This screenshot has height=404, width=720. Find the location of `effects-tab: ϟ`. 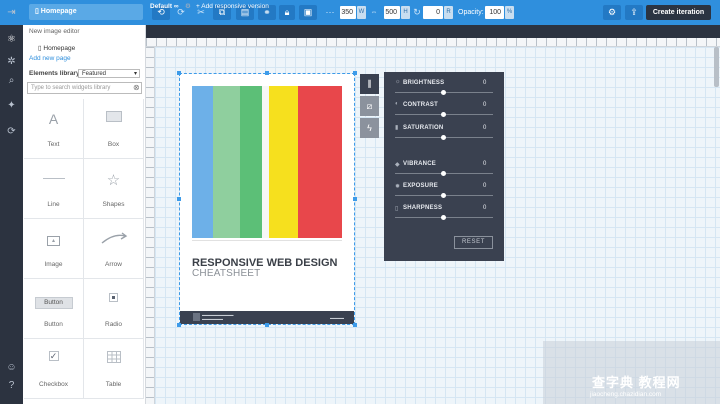

effects-tab: ϟ is located at coordinates (369, 128).